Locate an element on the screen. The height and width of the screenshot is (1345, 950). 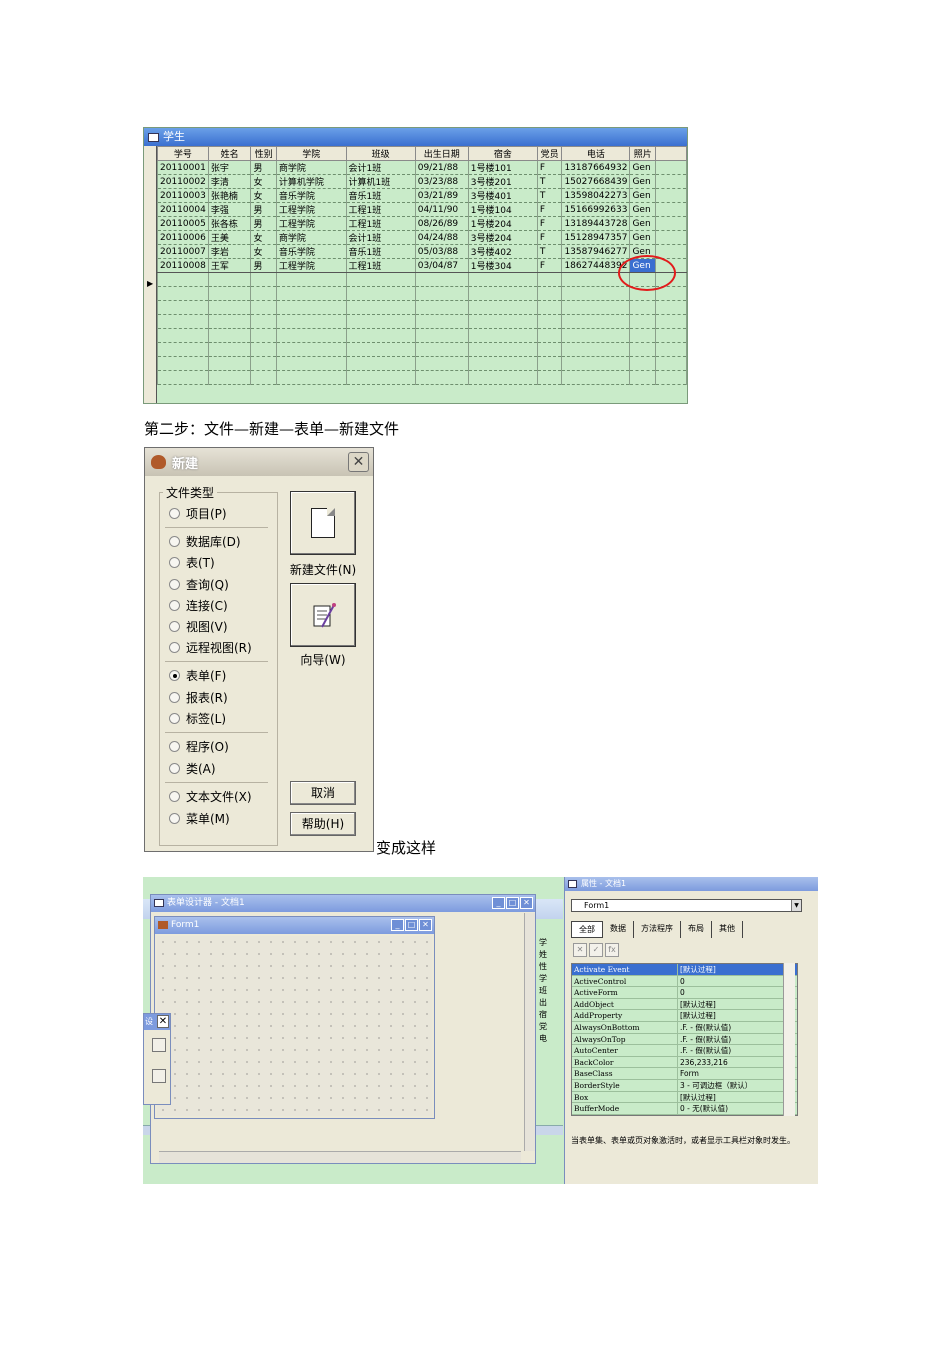
select-objects-tool-icon is located at coordinates (159, 1045).